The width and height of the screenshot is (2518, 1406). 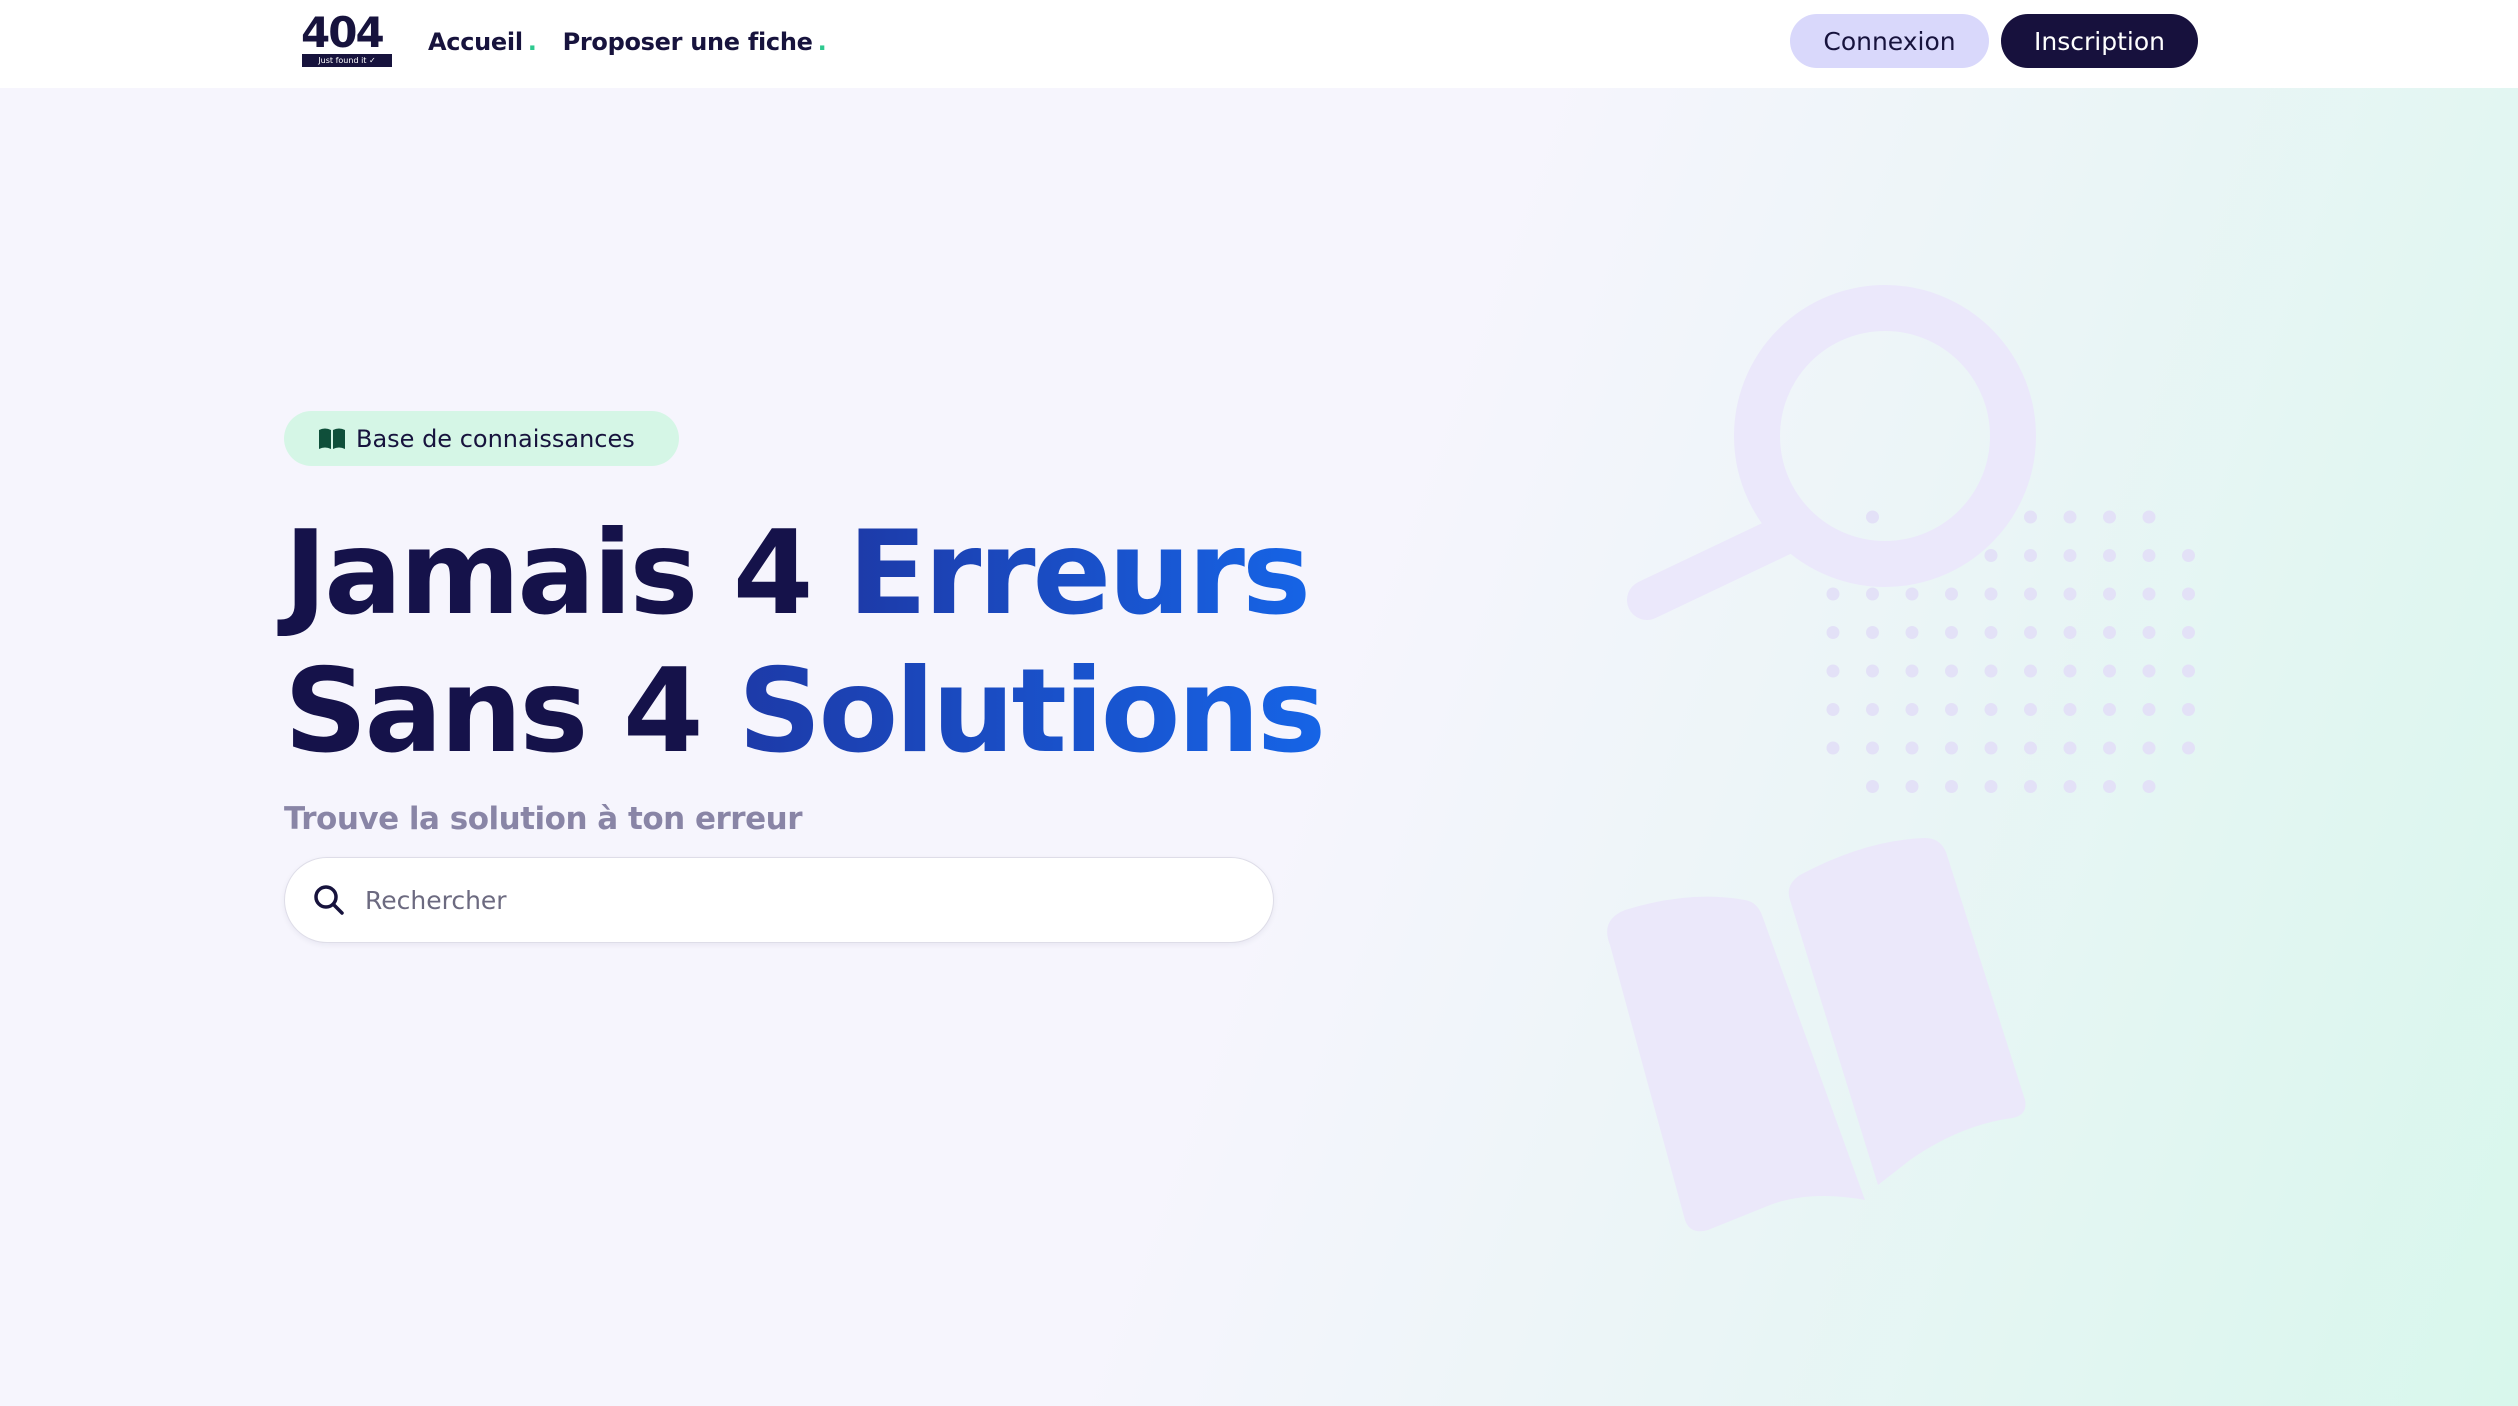 I want to click on headline-line2: Sans 4 Solutions, so click(x=805, y=711).